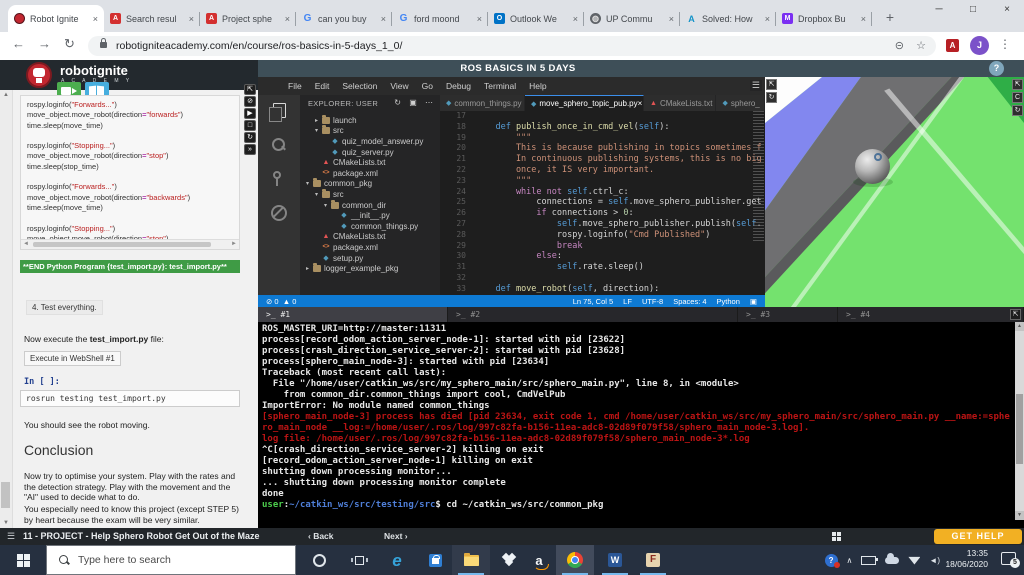 The height and width of the screenshot is (575, 1024). Describe the element at coordinates (279, 213) in the screenshot. I see `debug-disabled-icon` at that location.